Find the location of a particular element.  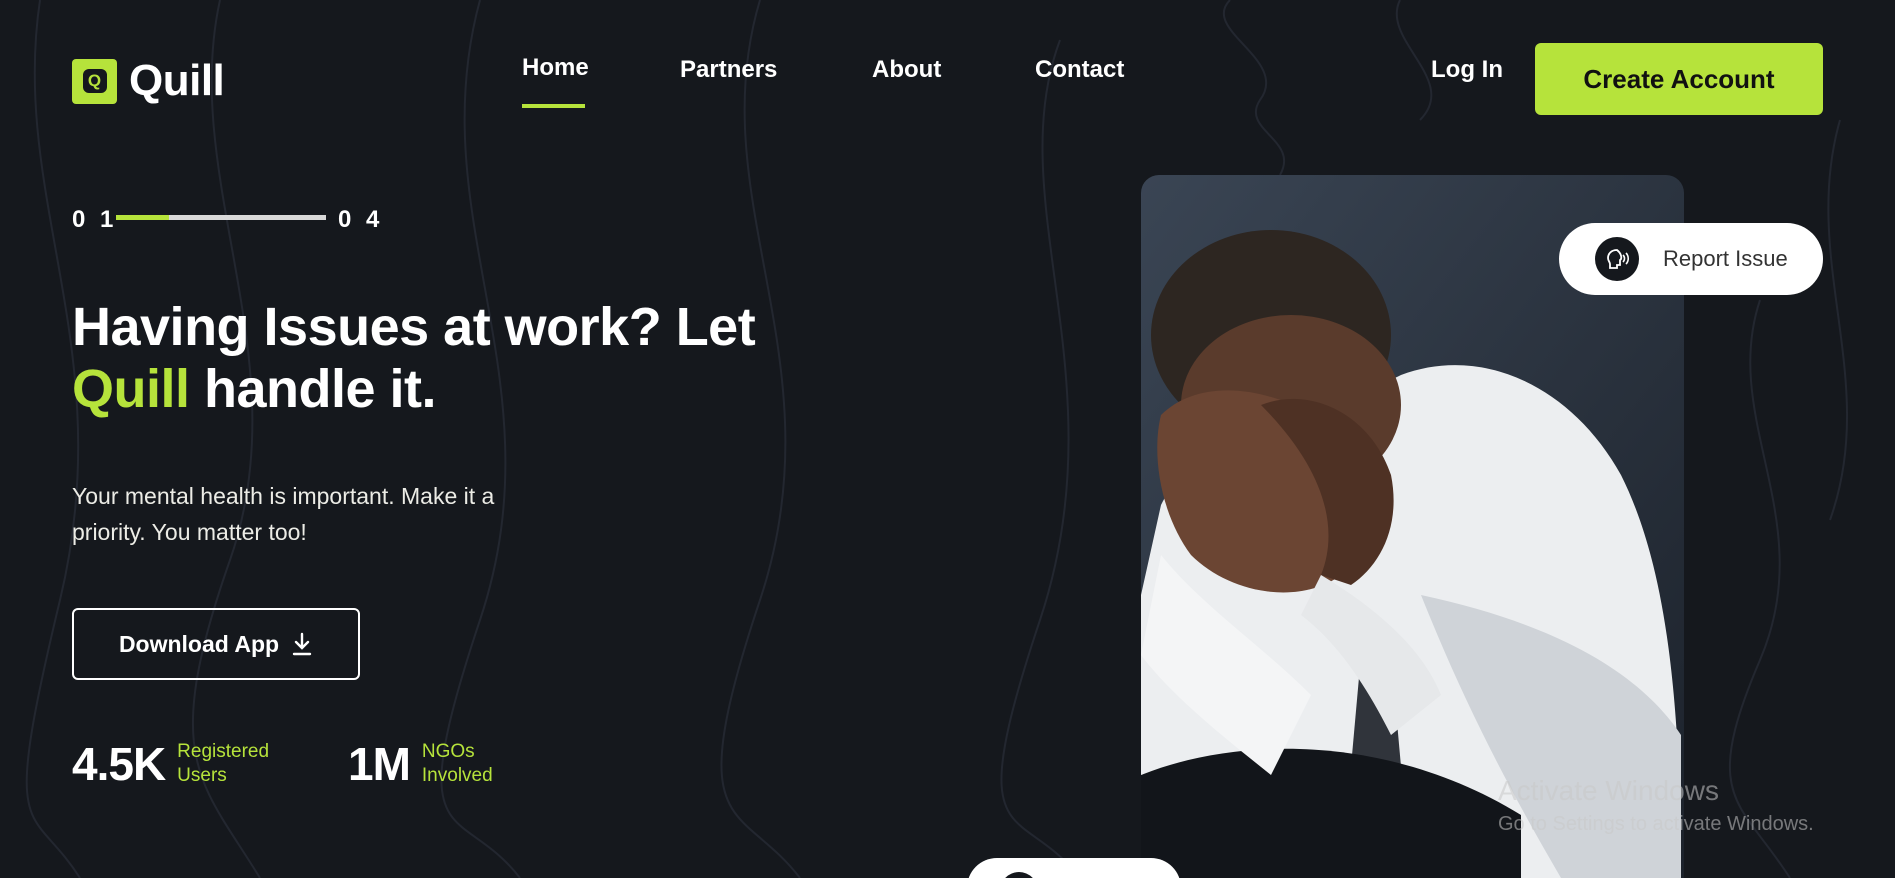

nav-home: Home is located at coordinates (555, 68).